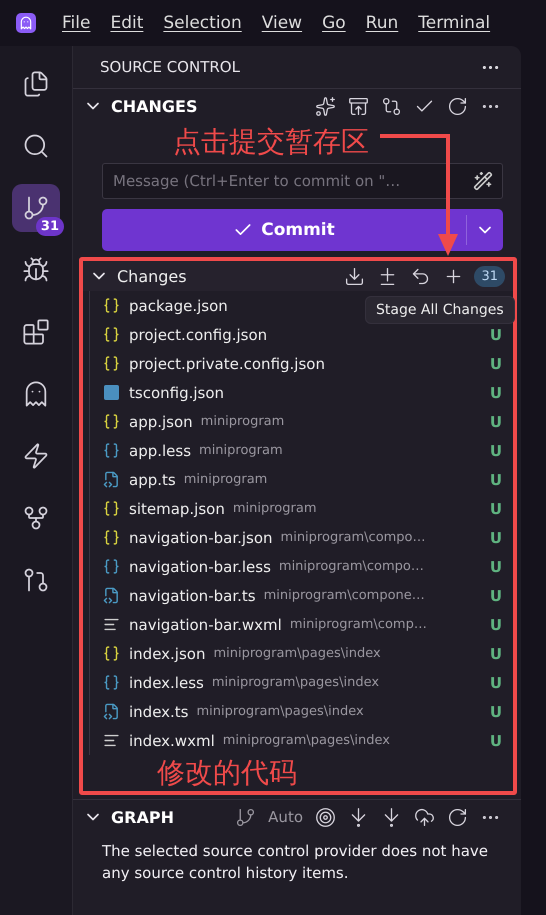 The width and height of the screenshot is (546, 915). What do you see at coordinates (26, 23) in the screenshot?
I see `app-logo` at bounding box center [26, 23].